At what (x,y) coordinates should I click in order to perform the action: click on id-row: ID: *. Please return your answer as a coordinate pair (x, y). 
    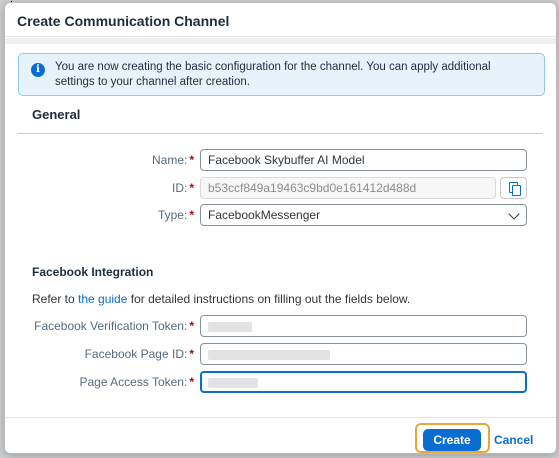
    Looking at the image, I should click on (280, 188).